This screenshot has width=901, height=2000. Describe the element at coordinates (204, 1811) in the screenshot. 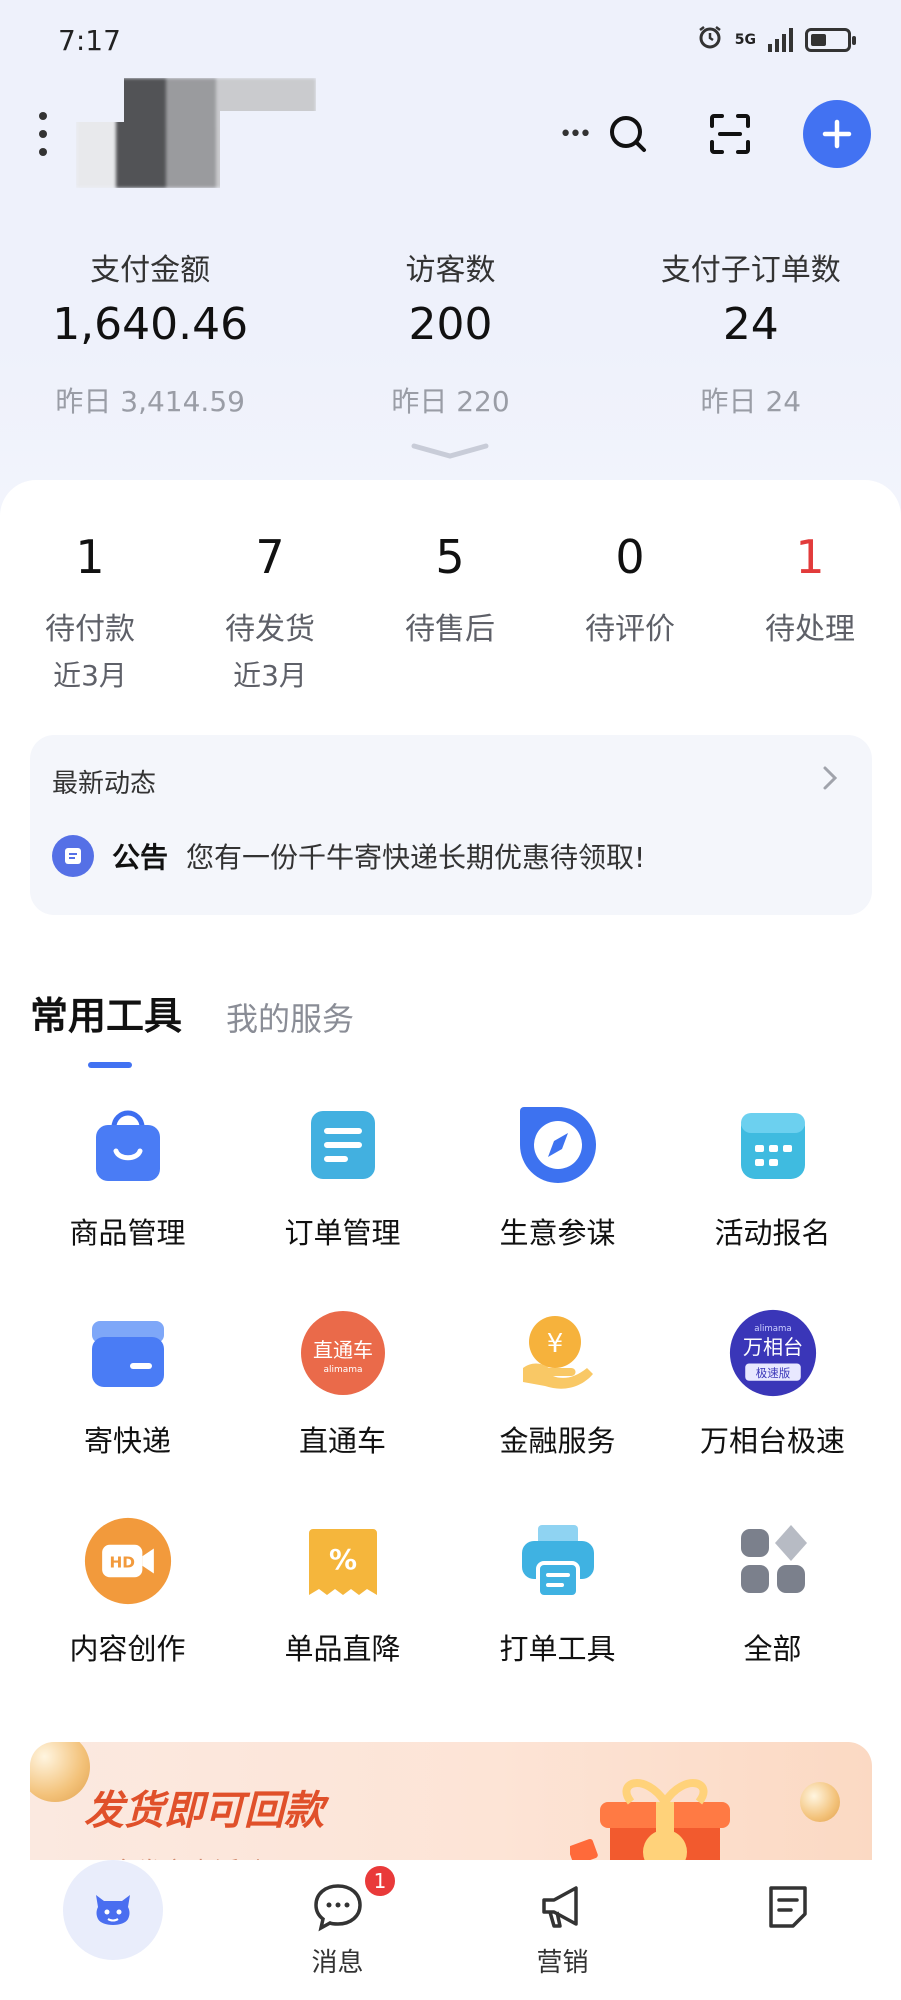

I see `banner-title: 发货即可回款` at that location.